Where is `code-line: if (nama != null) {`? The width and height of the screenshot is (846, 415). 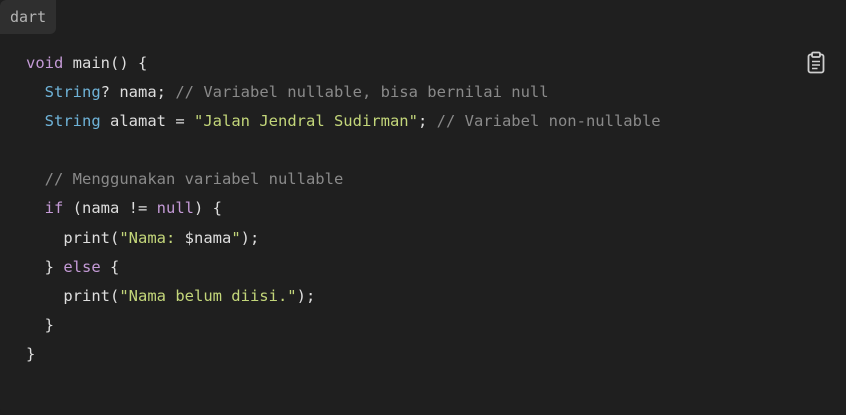
code-line: if (nama != null) { is located at coordinates (343, 208).